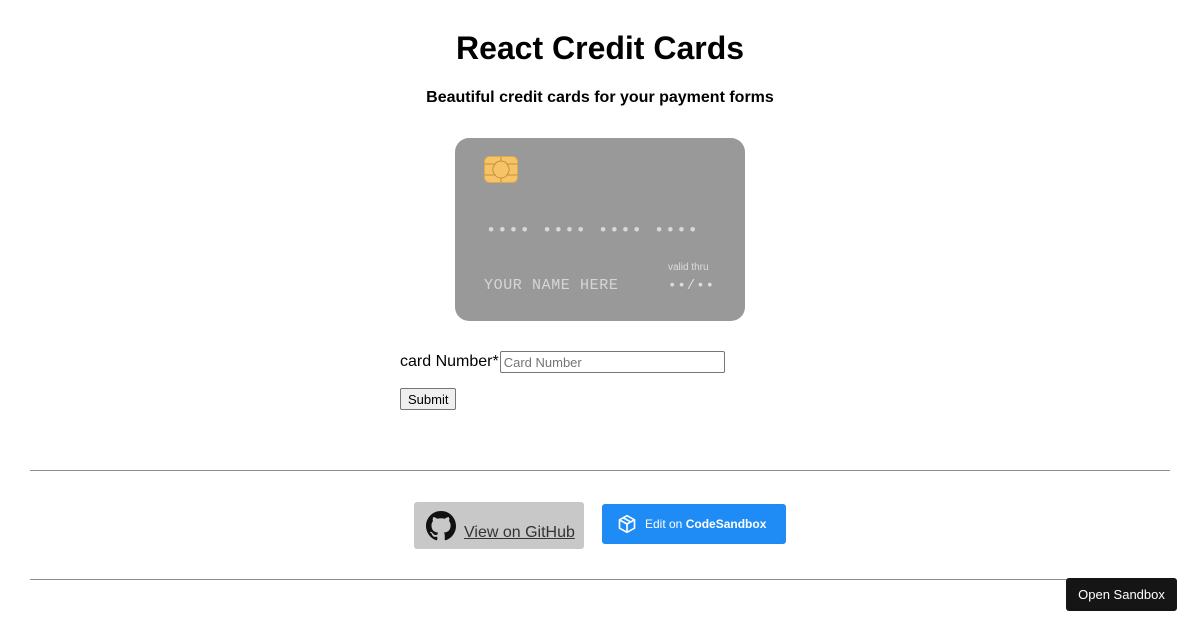 The height and width of the screenshot is (630, 1200). I want to click on card-number-display: •••• •••• •••• ••••, so click(592, 231).